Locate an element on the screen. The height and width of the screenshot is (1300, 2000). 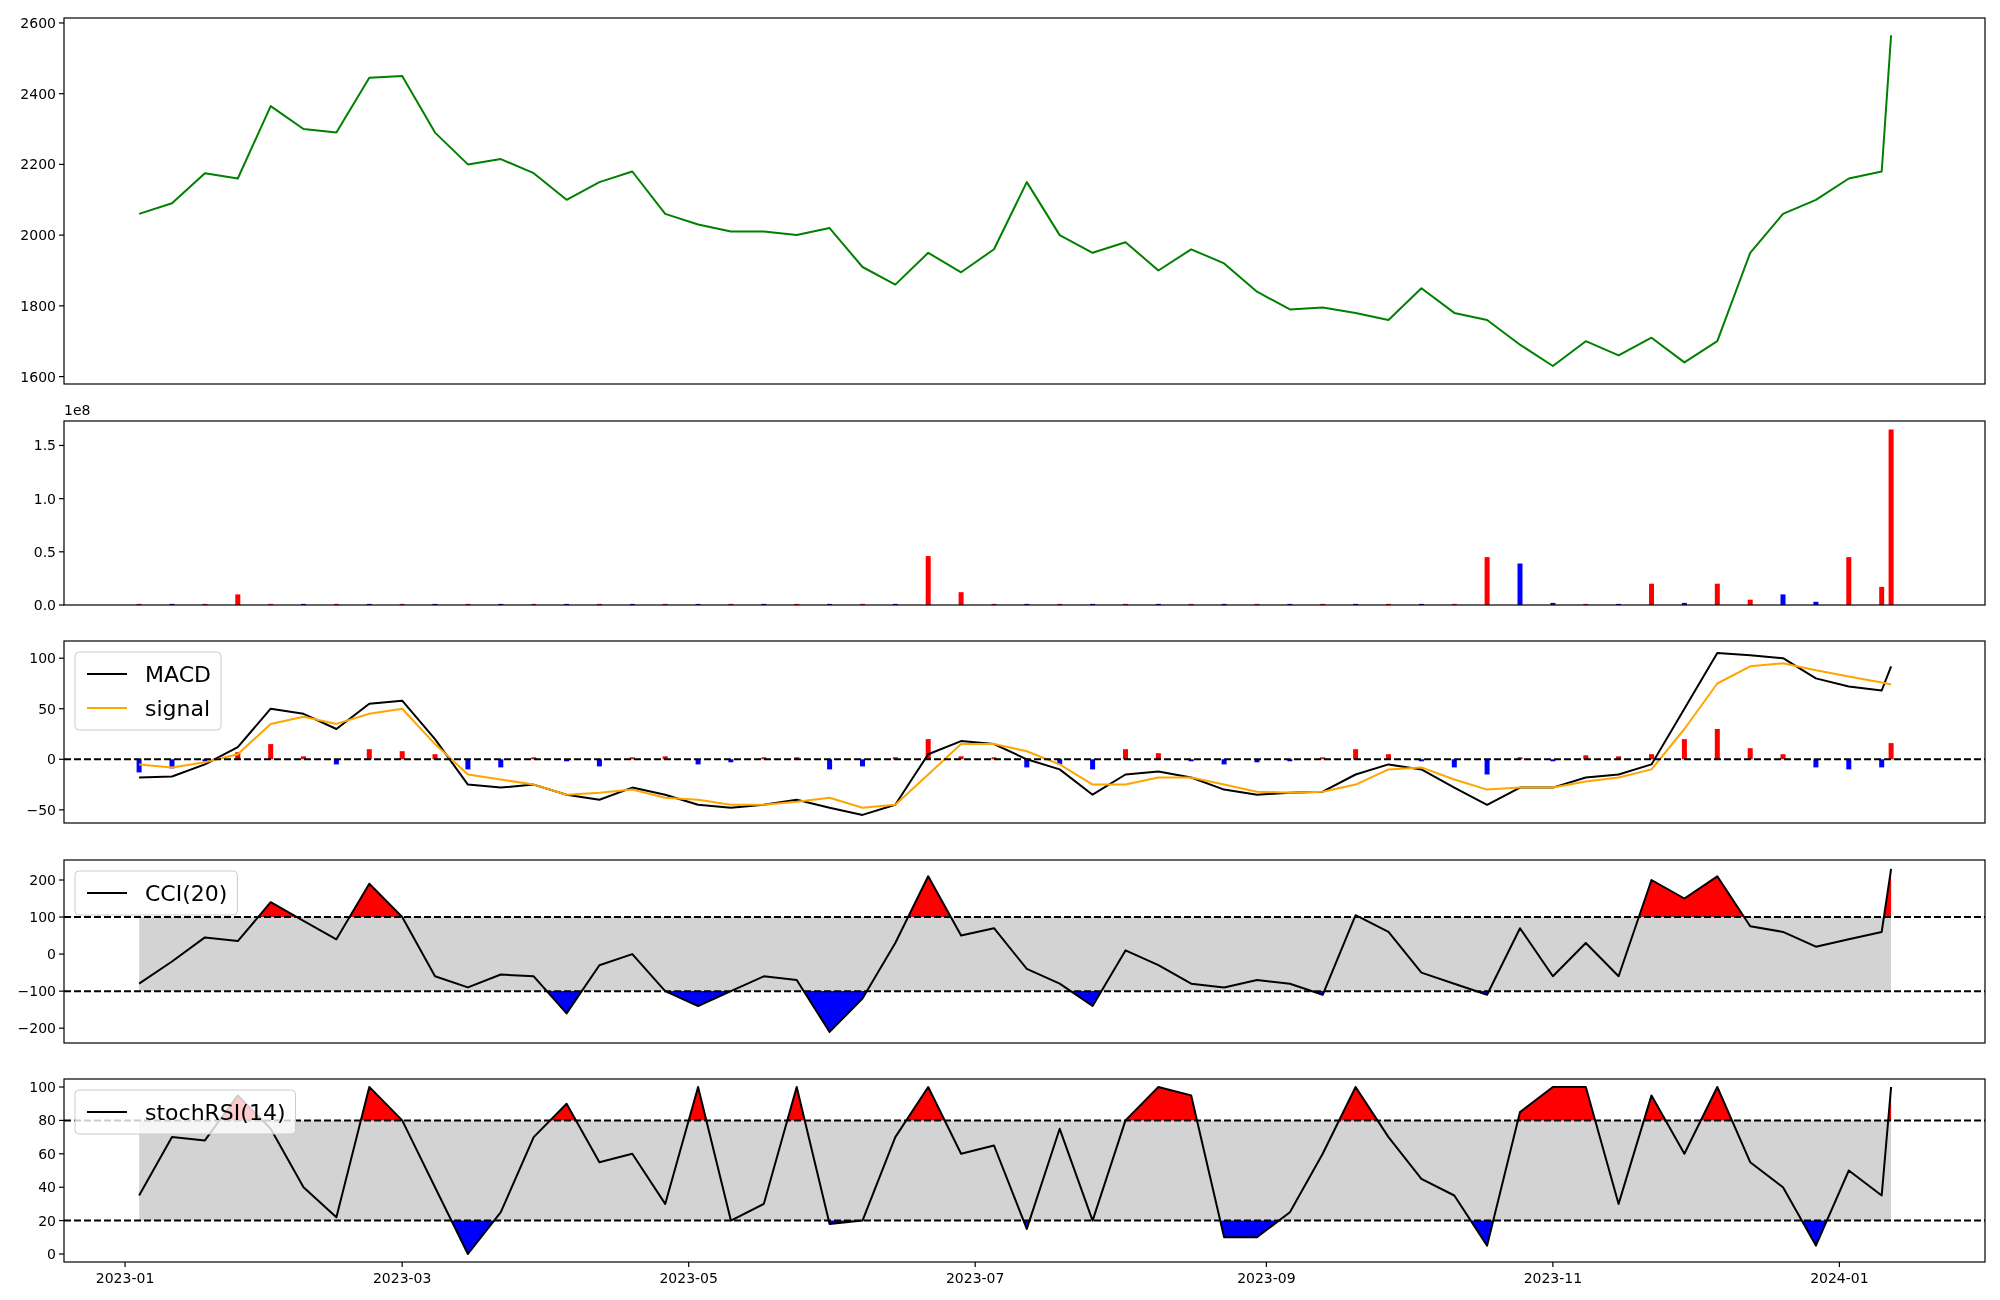
y-tick-label: 2200 is located at coordinates (38, 164).